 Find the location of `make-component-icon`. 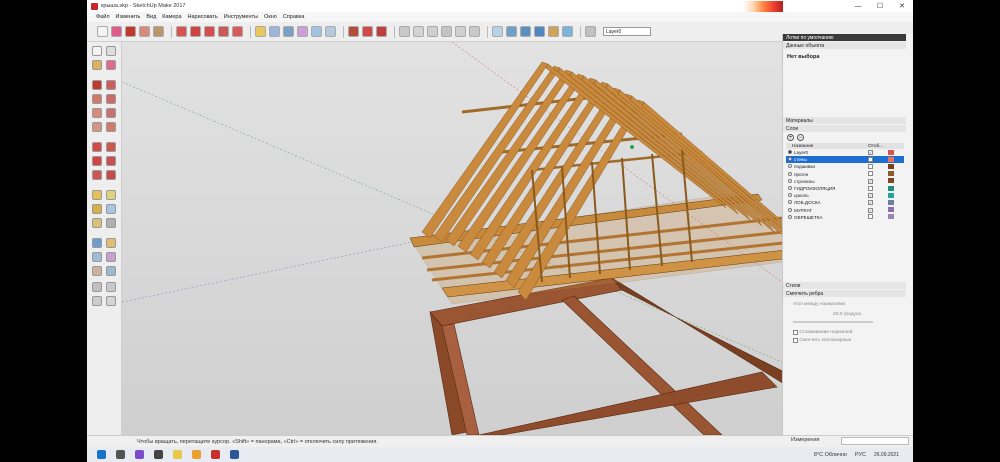

make-component-icon is located at coordinates (111, 51).